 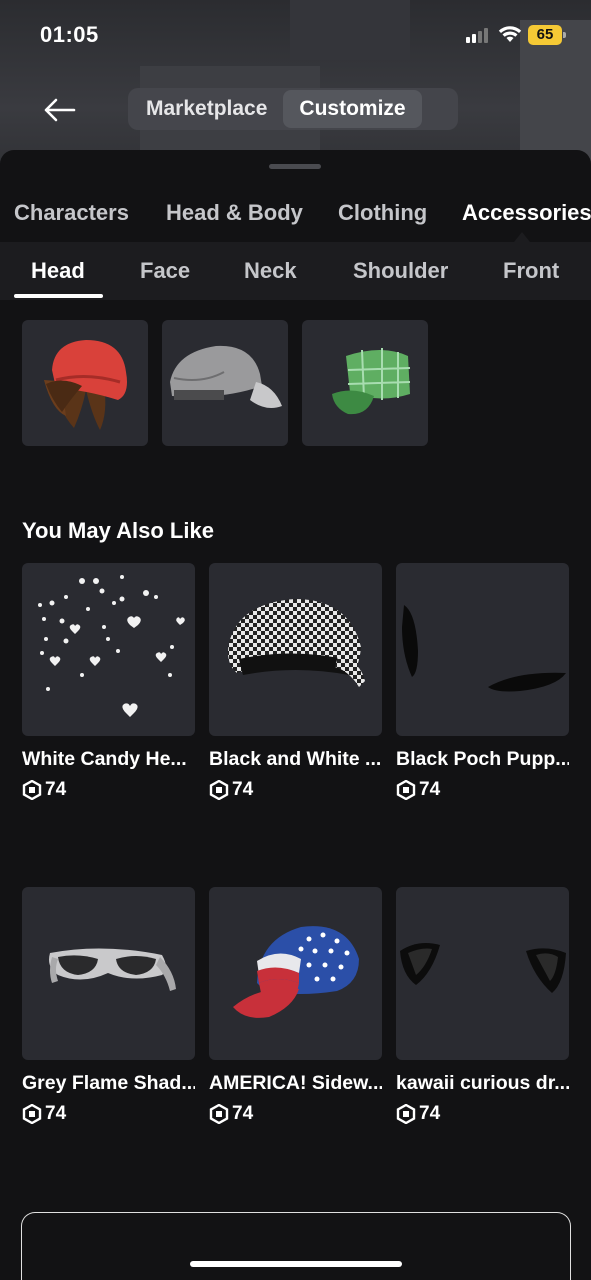 What do you see at coordinates (226, 376) in the screenshot?
I see `grey-cap-thumbnail` at bounding box center [226, 376].